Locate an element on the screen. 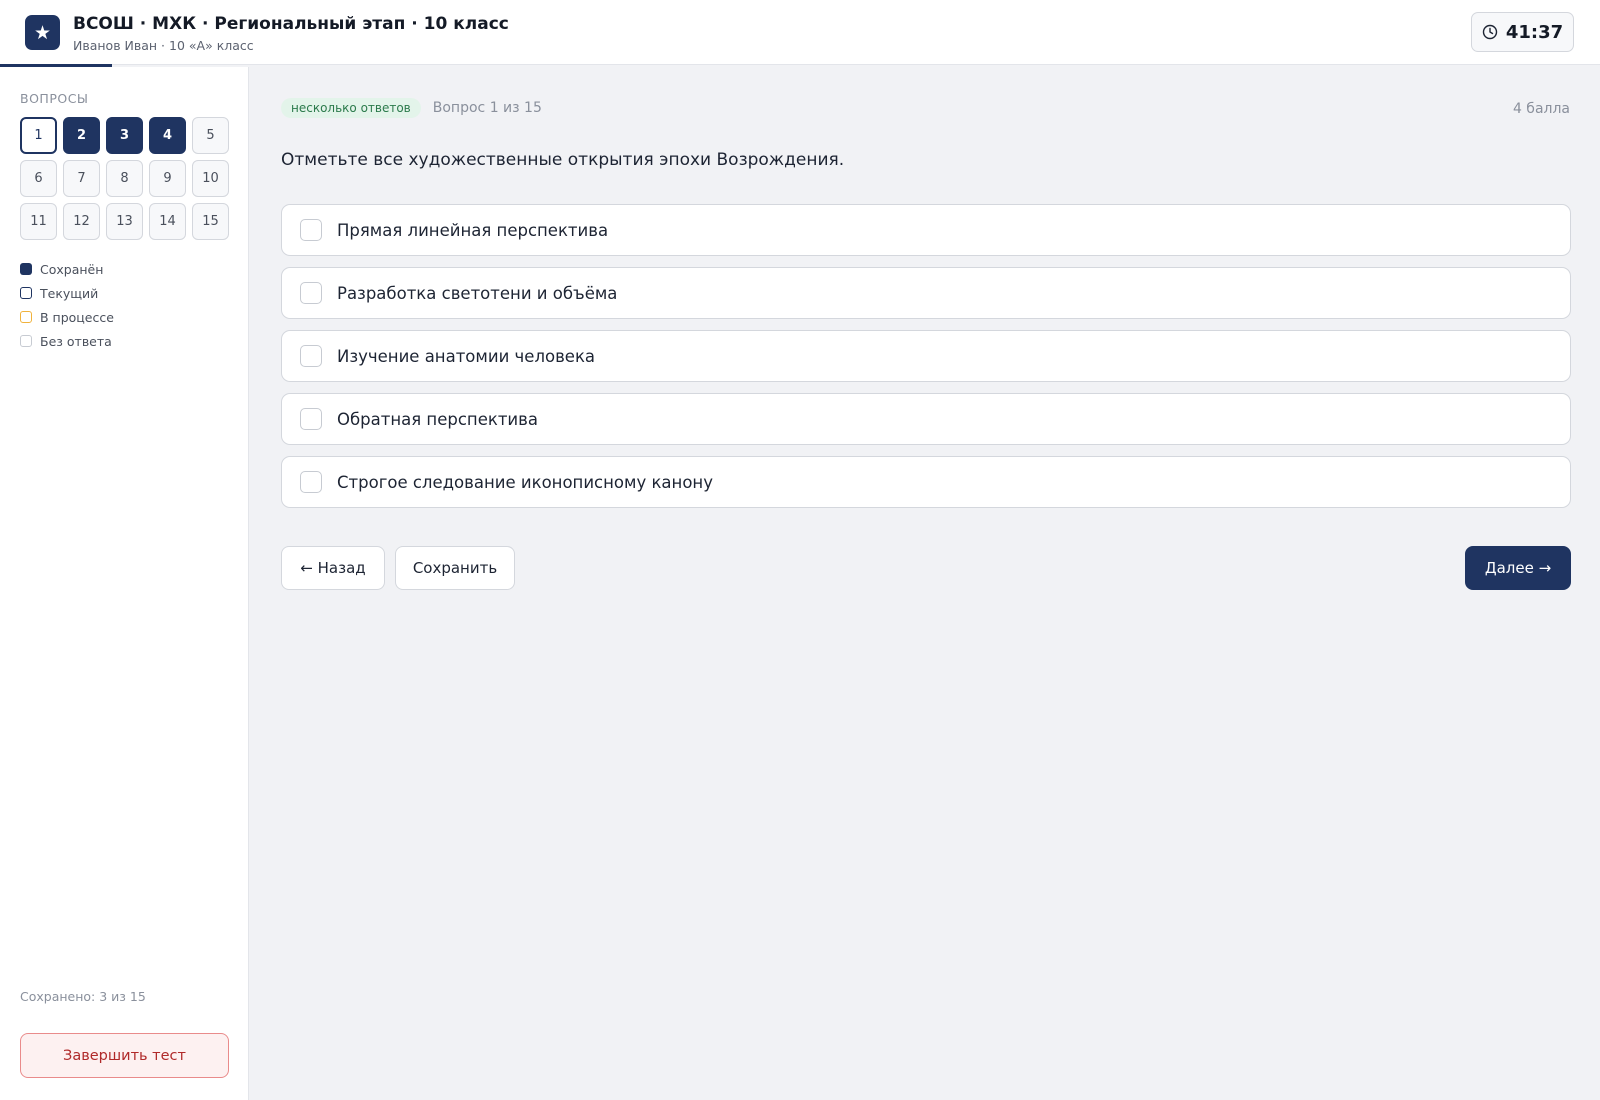  option-label: Строгое следование иконописному канону is located at coordinates (525, 482).